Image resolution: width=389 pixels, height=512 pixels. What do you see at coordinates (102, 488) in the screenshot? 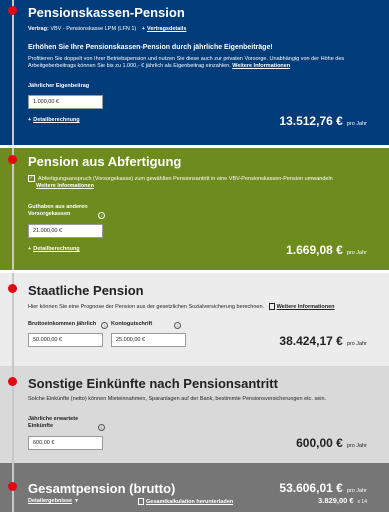
I see `section-title: Gesamtpension (brutto)` at bounding box center [102, 488].